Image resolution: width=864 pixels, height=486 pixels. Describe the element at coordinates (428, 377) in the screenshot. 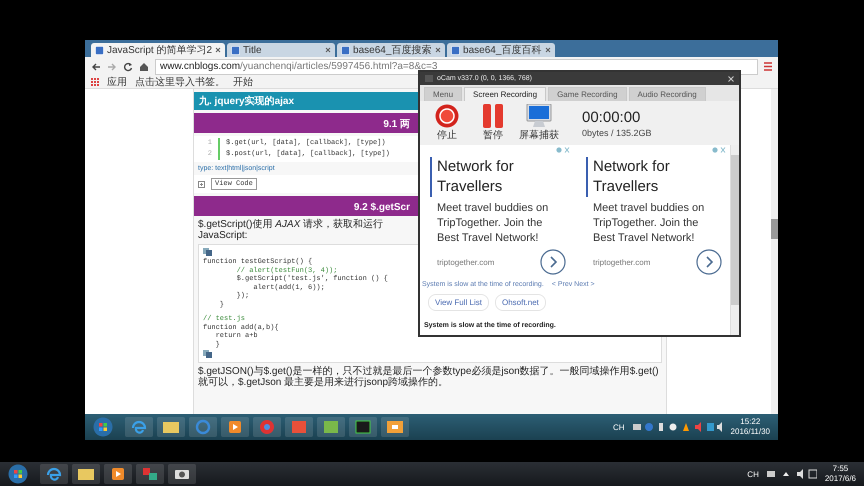

I see `paragraph: $.getJSON()与$.get()是一样的，只不过就是最后一个参数type必须是json数据了。一般同域操作用$.get()就可以，$.getJson 最主要是用来进行jsonp跨域操作的。` at that location.